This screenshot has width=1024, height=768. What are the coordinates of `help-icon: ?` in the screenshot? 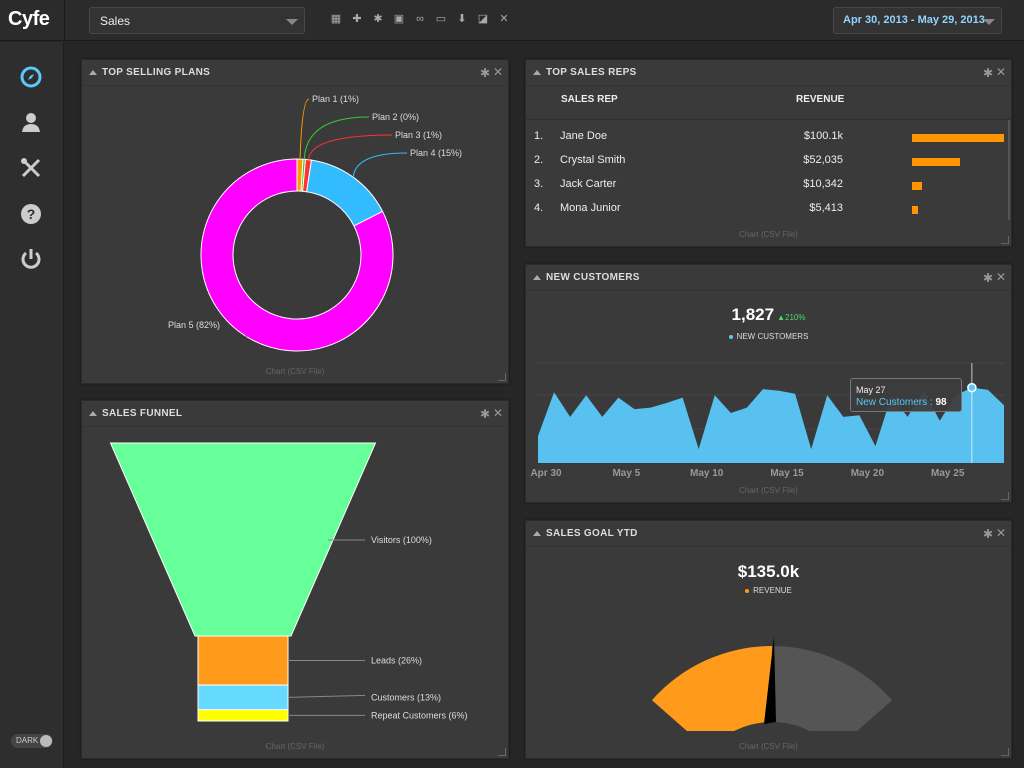 It's located at (31, 214).